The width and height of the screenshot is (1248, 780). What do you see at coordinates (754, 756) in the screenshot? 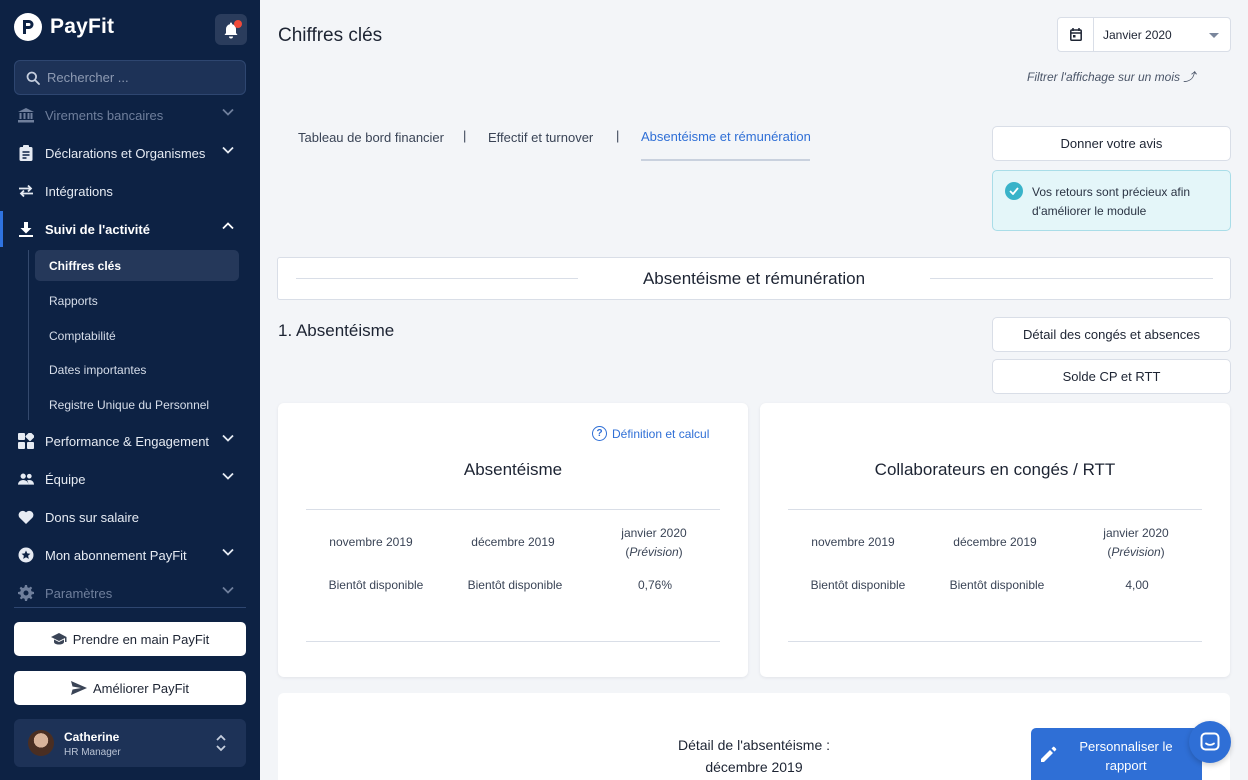
I see `detail-title: Détail de l'absentéisme : décembre 2019` at bounding box center [754, 756].